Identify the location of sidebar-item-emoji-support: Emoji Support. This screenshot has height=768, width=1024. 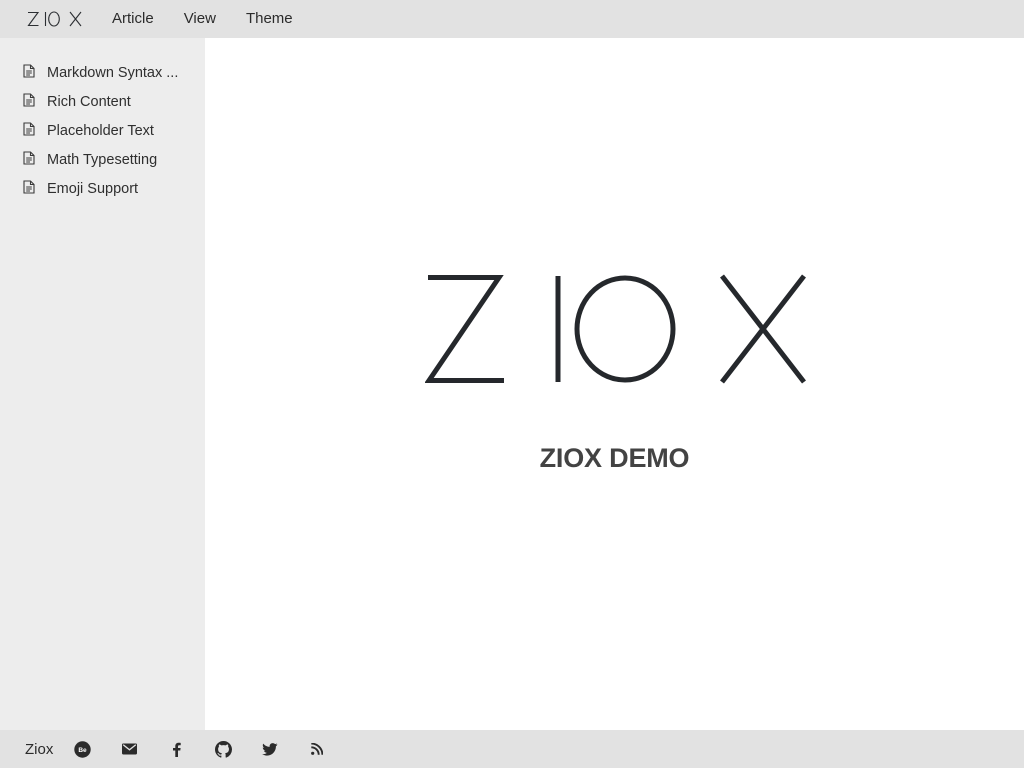
(102, 188).